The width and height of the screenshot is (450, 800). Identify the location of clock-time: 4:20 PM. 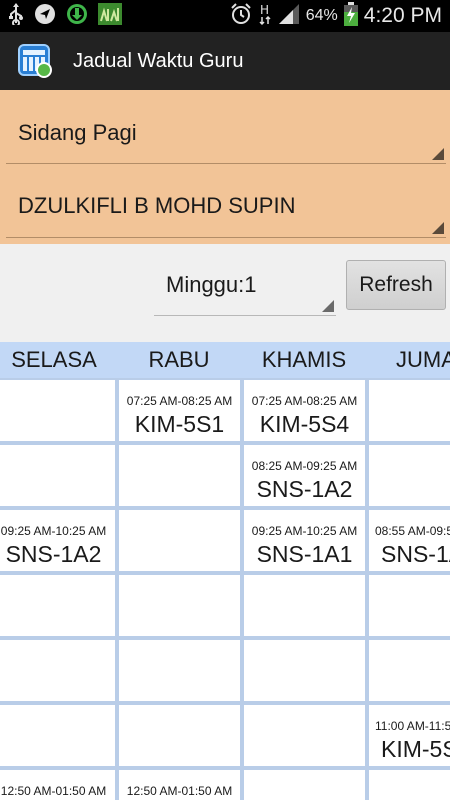
(402, 15).